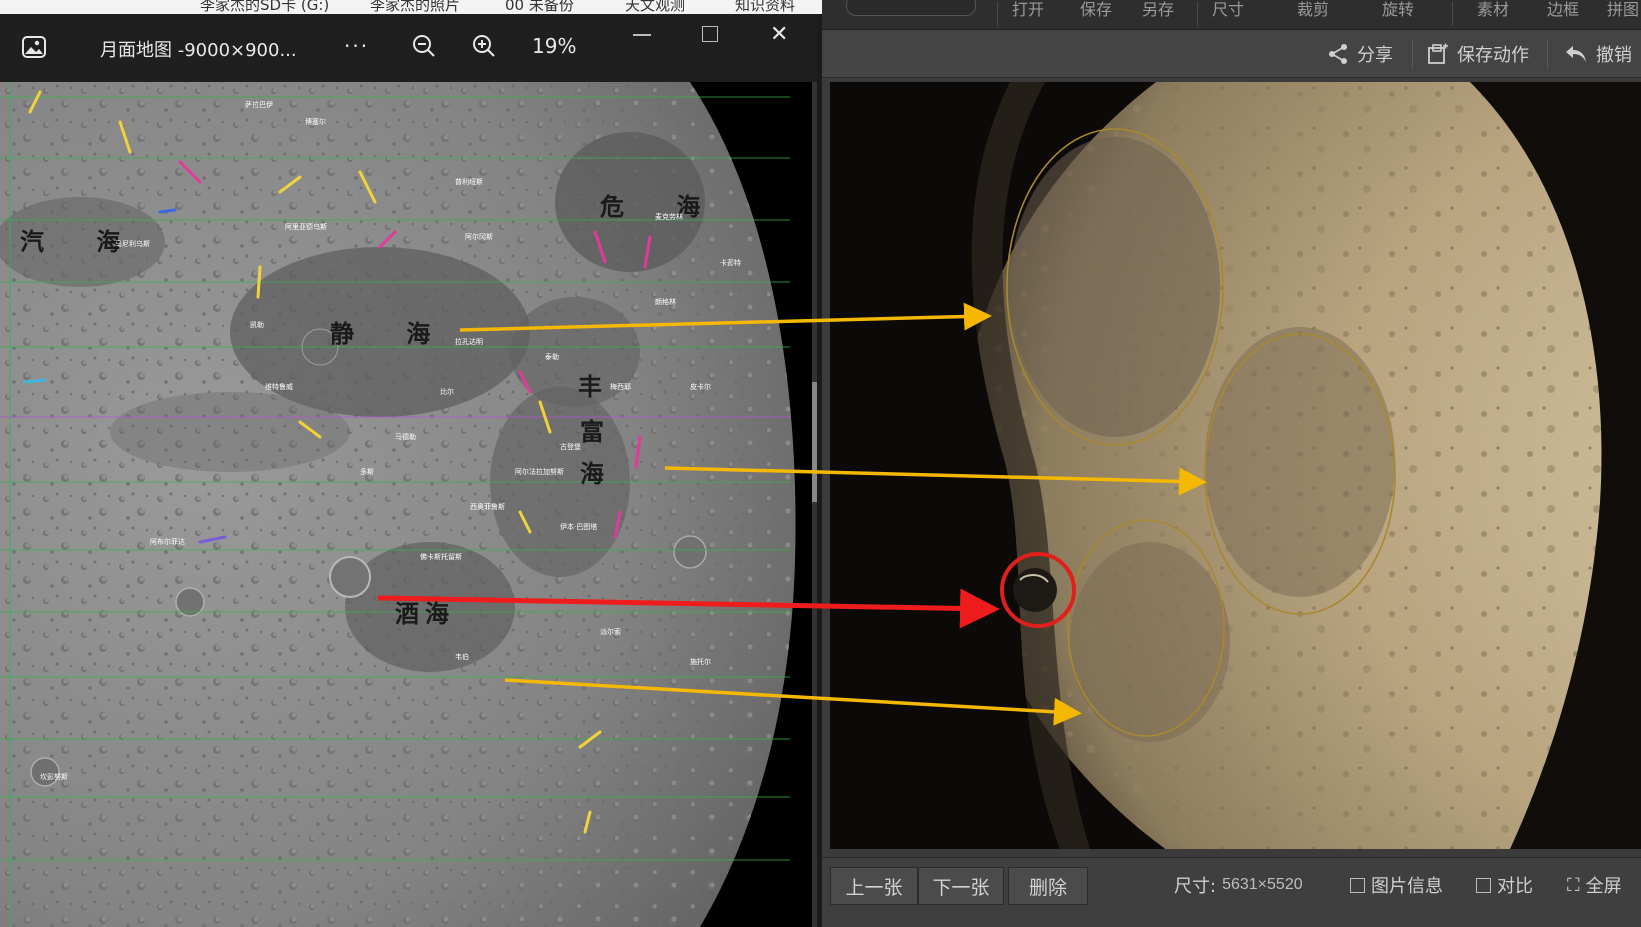  Describe the element at coordinates (1576, 54) in the screenshot. I see `undo-icon` at that location.